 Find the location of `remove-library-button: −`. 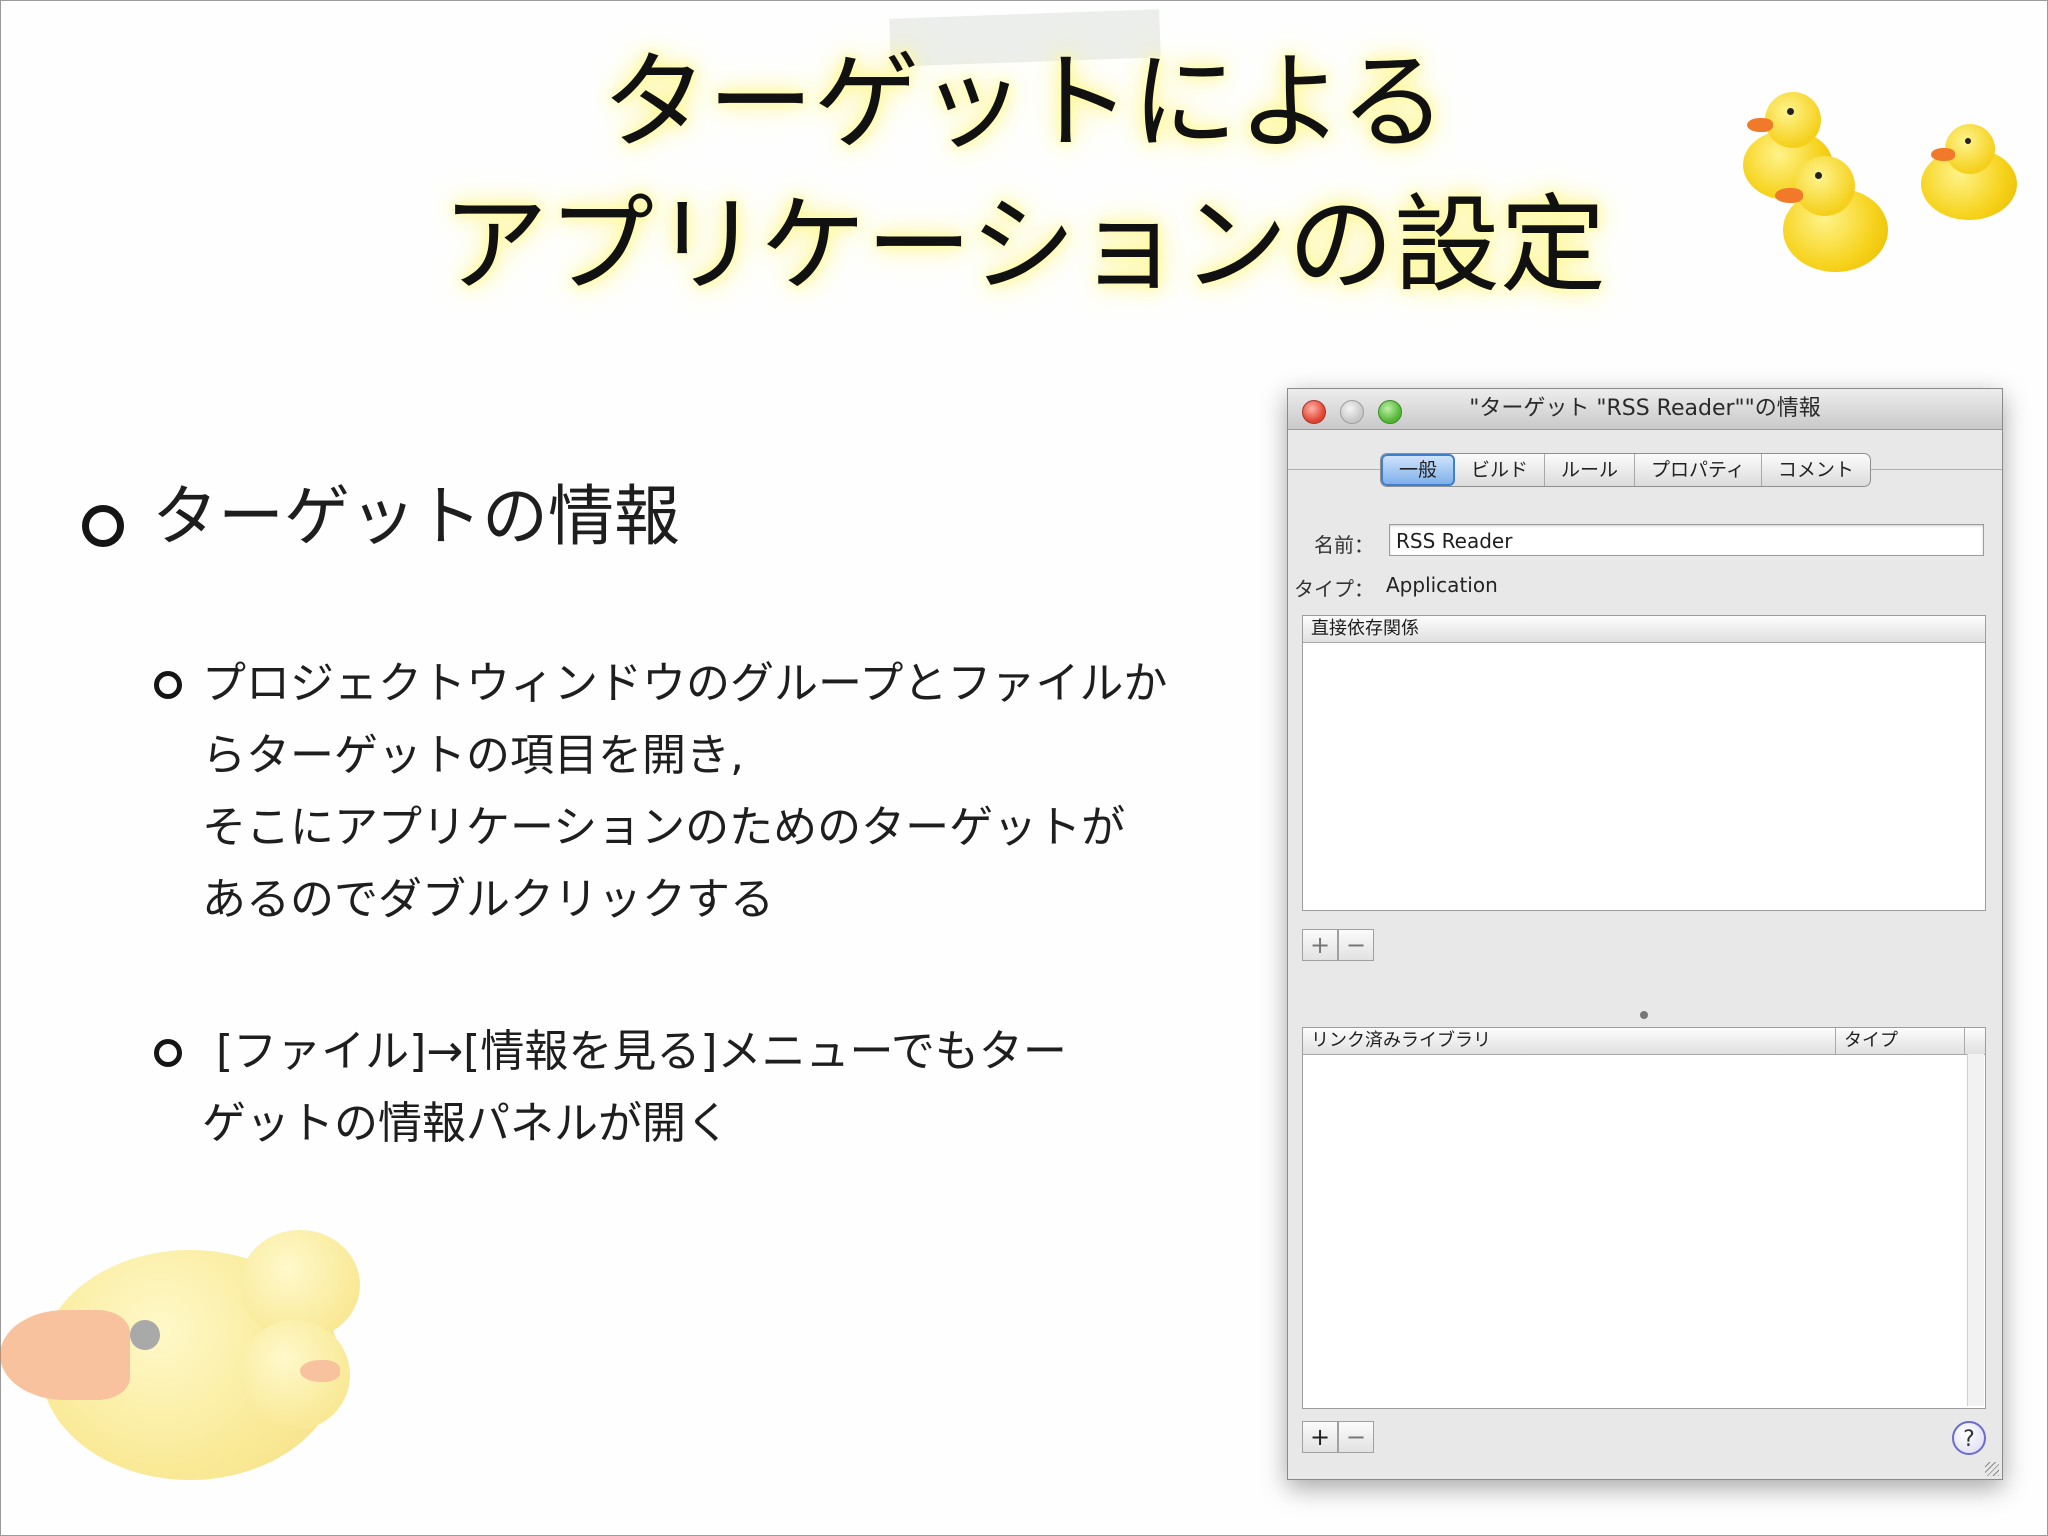

remove-library-button: − is located at coordinates (1356, 1437).